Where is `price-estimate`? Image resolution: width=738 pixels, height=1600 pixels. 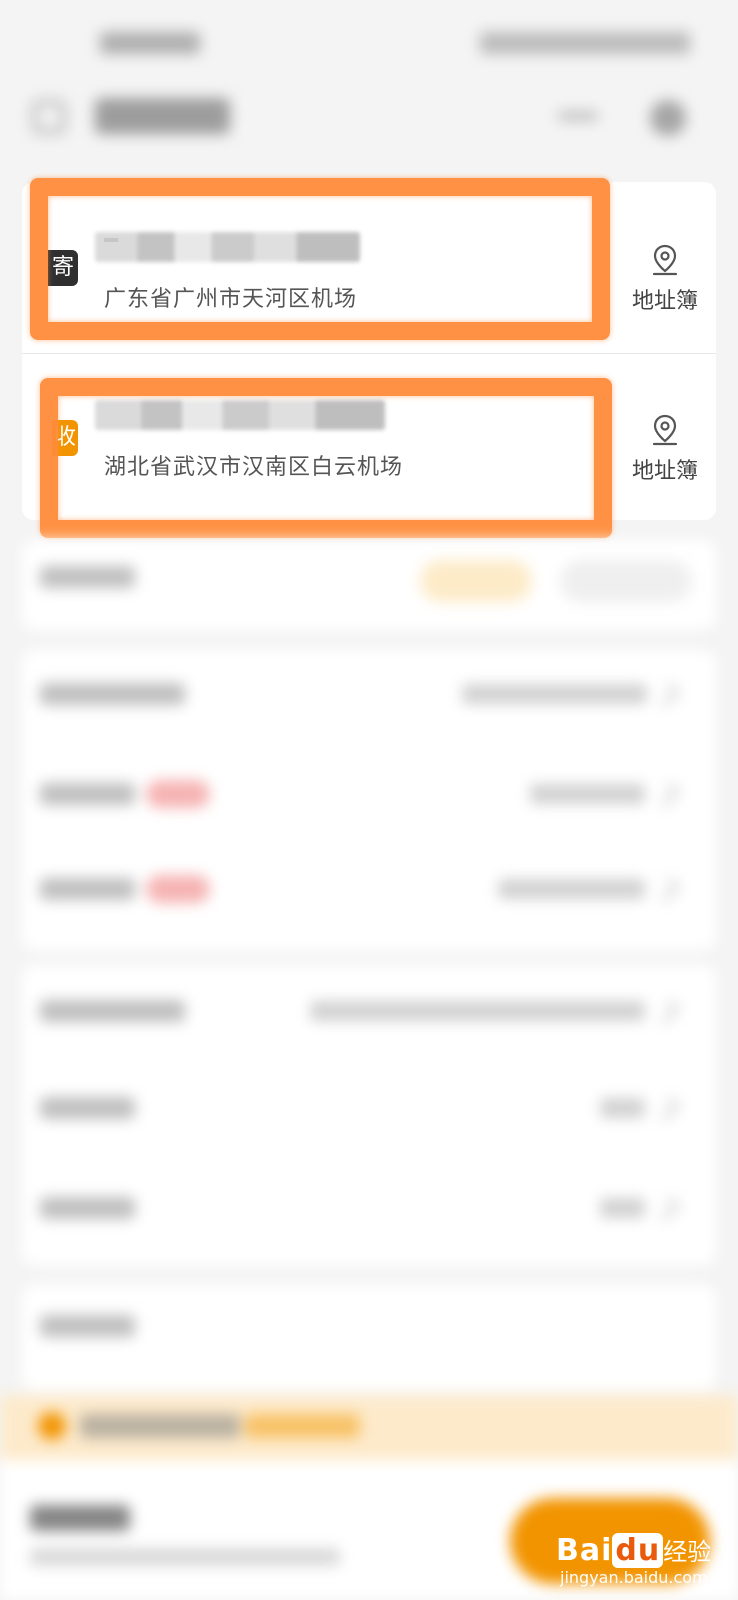 price-estimate is located at coordinates (80, 1518).